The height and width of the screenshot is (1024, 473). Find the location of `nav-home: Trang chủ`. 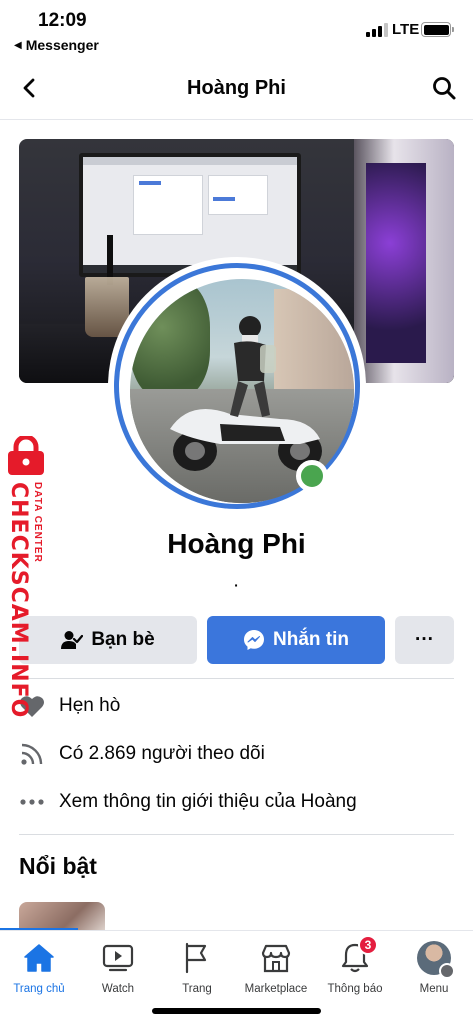

nav-home: Trang chủ is located at coordinates (39, 968).